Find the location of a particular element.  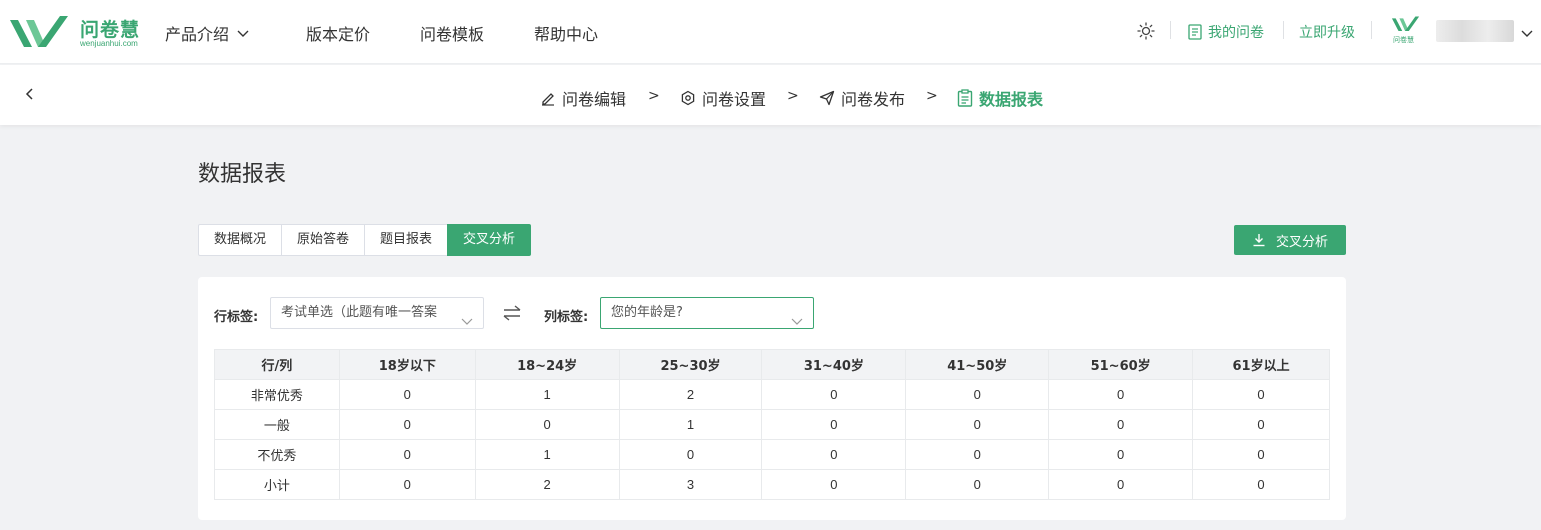

brand-logo: 问卷慧 wenjuanhui.com is located at coordinates (75, 32).